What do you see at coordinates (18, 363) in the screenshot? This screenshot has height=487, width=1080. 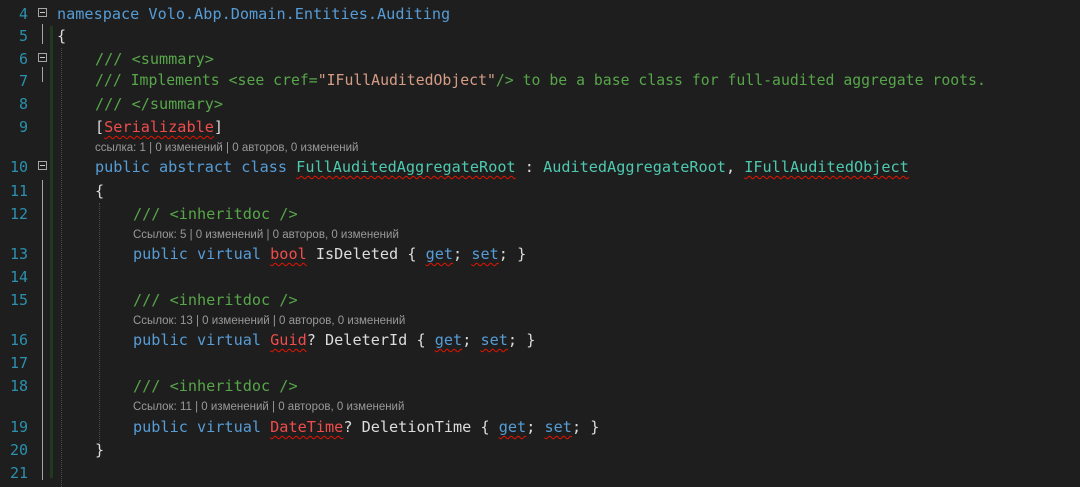 I see `line-number: 17` at bounding box center [18, 363].